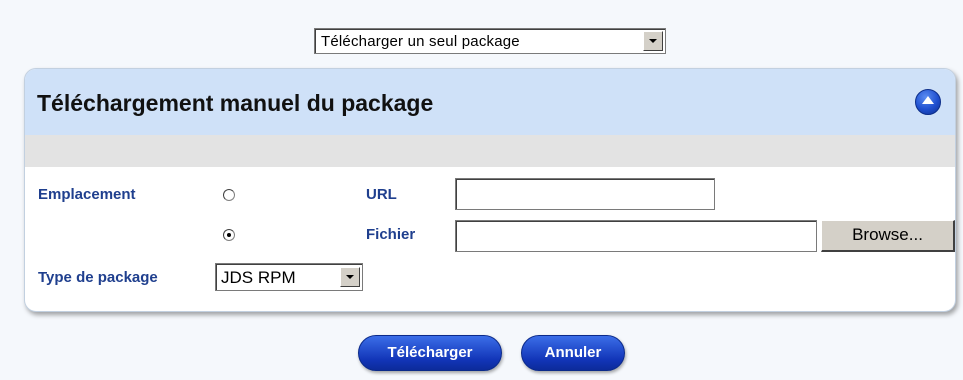 This screenshot has height=380, width=963. Describe the element at coordinates (229, 195) in the screenshot. I see `radio-url` at that location.